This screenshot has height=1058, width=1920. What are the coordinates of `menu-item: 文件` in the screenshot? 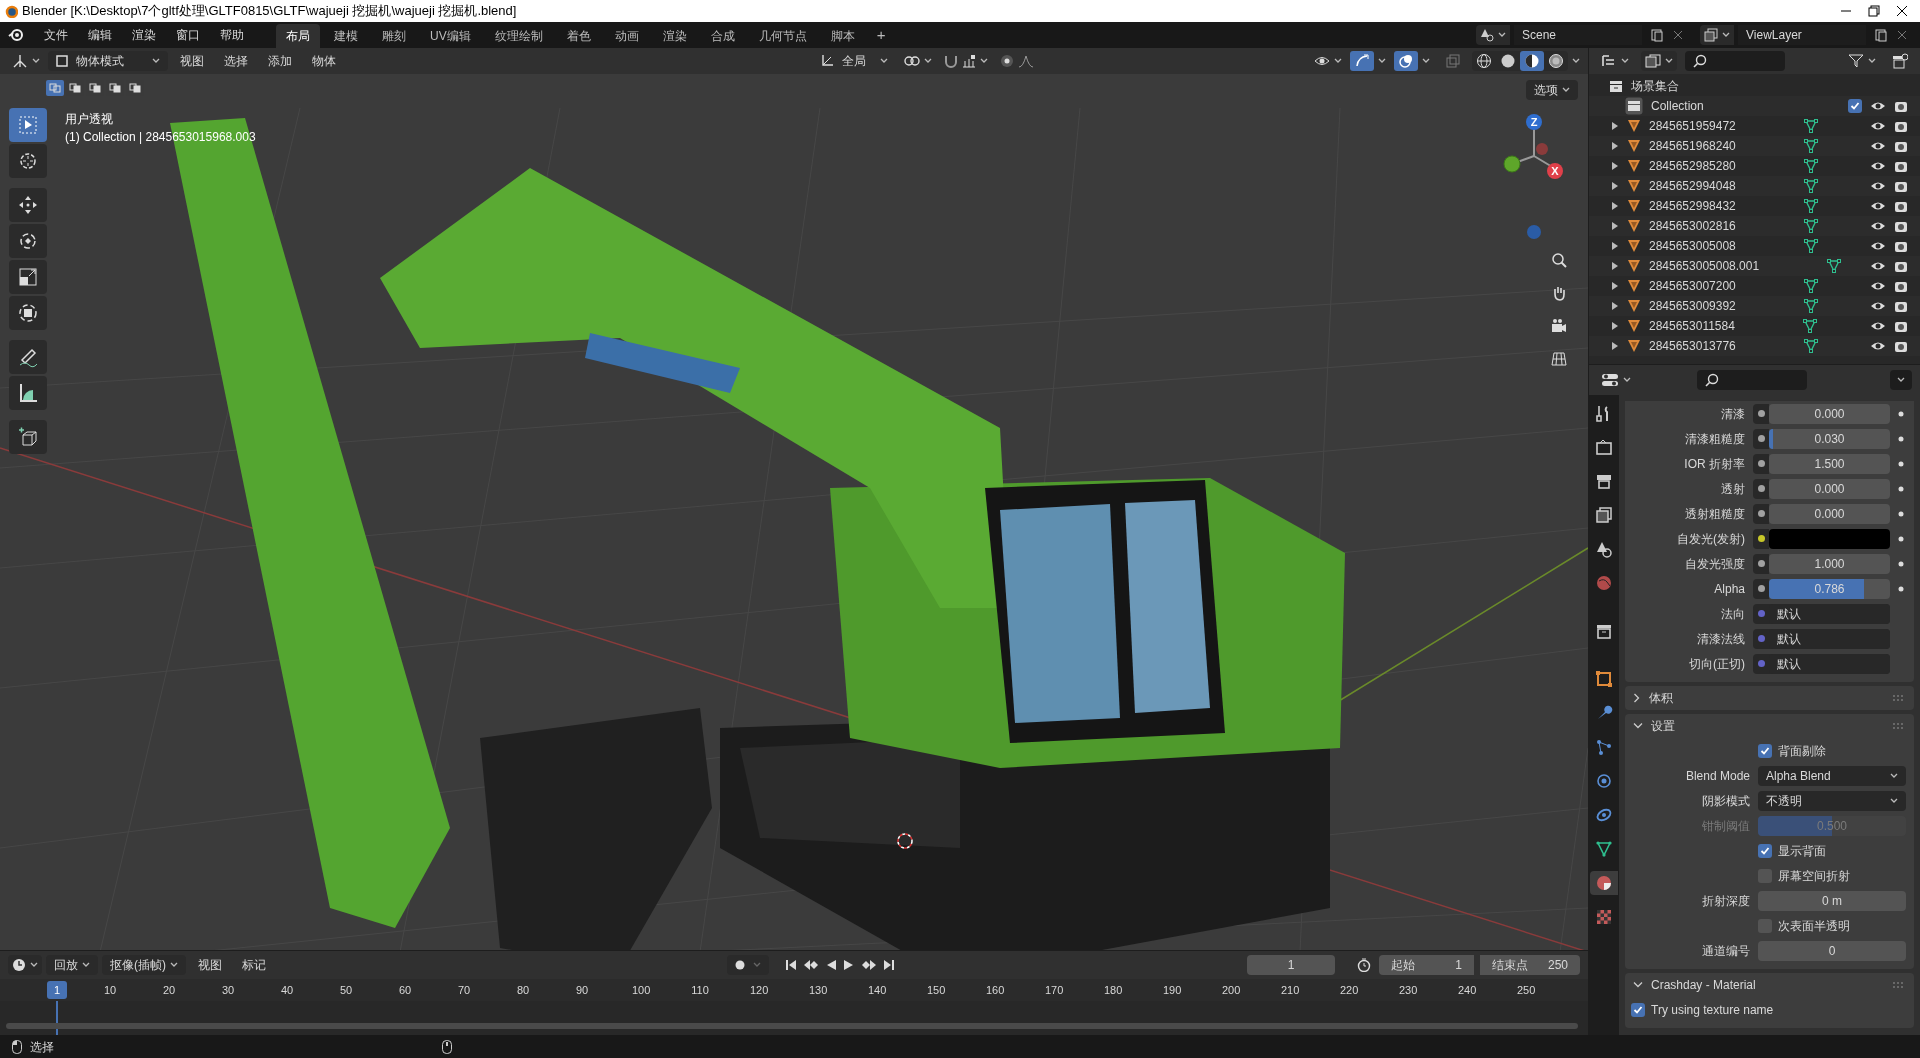 It's located at (56, 35).